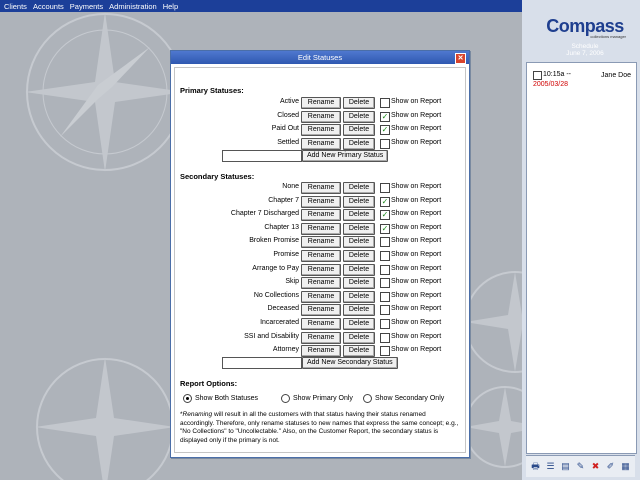  Describe the element at coordinates (460, 58) in the screenshot. I see `close-icon: ✕` at that location.